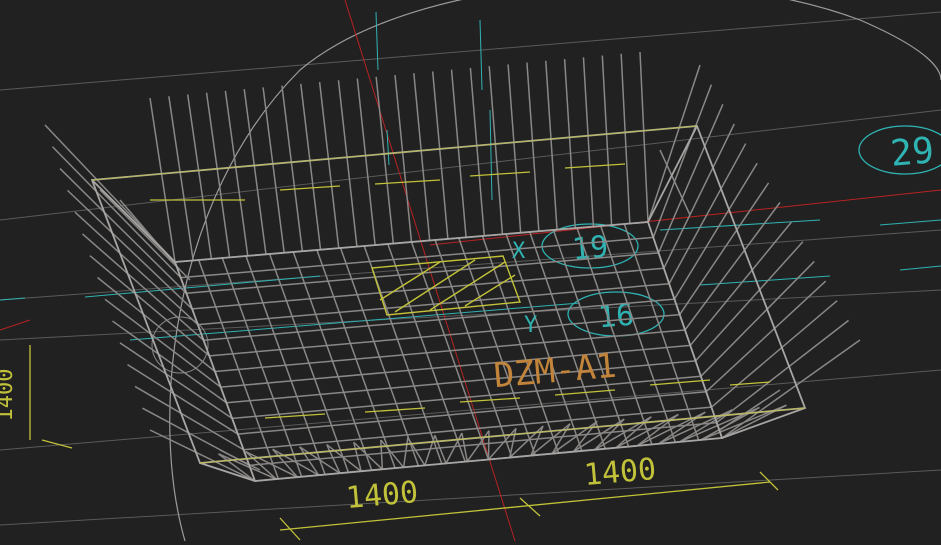  I want to click on bubble-label-29: 29, so click(912, 152).